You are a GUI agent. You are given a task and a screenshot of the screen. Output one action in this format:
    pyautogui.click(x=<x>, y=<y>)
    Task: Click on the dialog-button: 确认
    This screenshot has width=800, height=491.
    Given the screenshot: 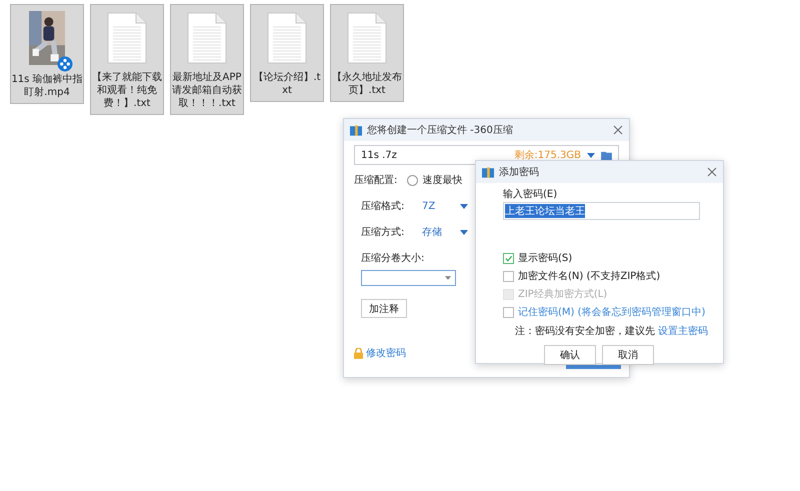 What is the action you would take?
    pyautogui.click(x=570, y=355)
    